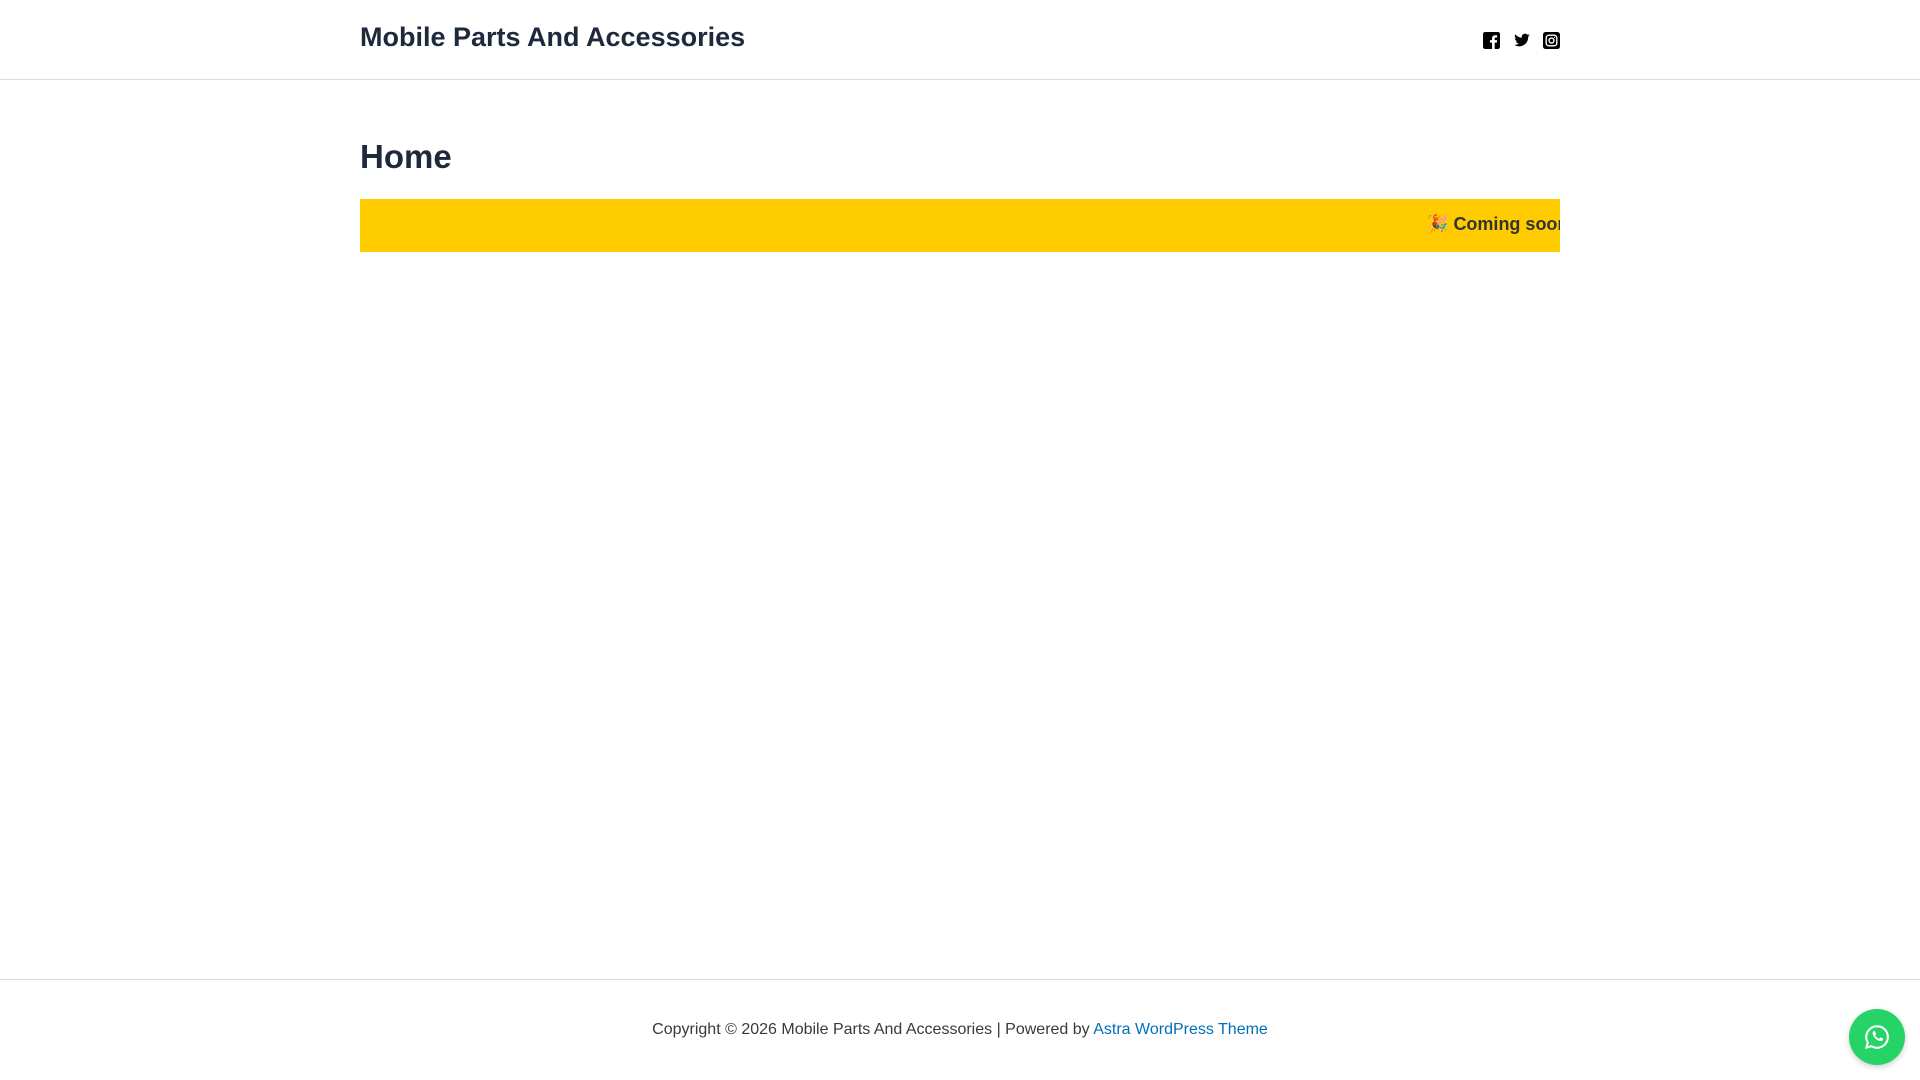 This screenshot has height=1080, width=1920. Describe the element at coordinates (552, 37) in the screenshot. I see `site-title-link: Mobile Parts And Accessories` at that location.